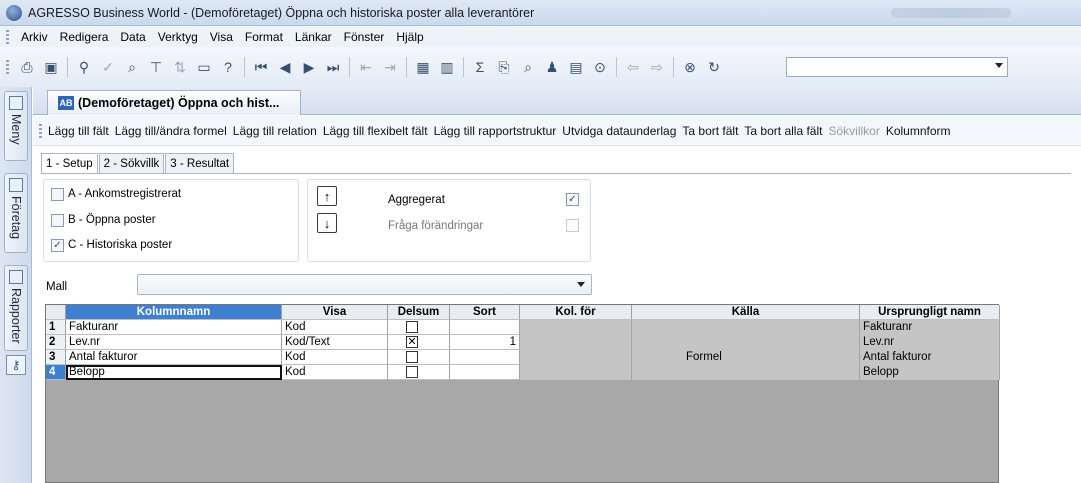 This screenshot has height=483, width=1081. What do you see at coordinates (131, 163) in the screenshot?
I see `tab-sokvillk: 2 - Sökvillk` at bounding box center [131, 163].